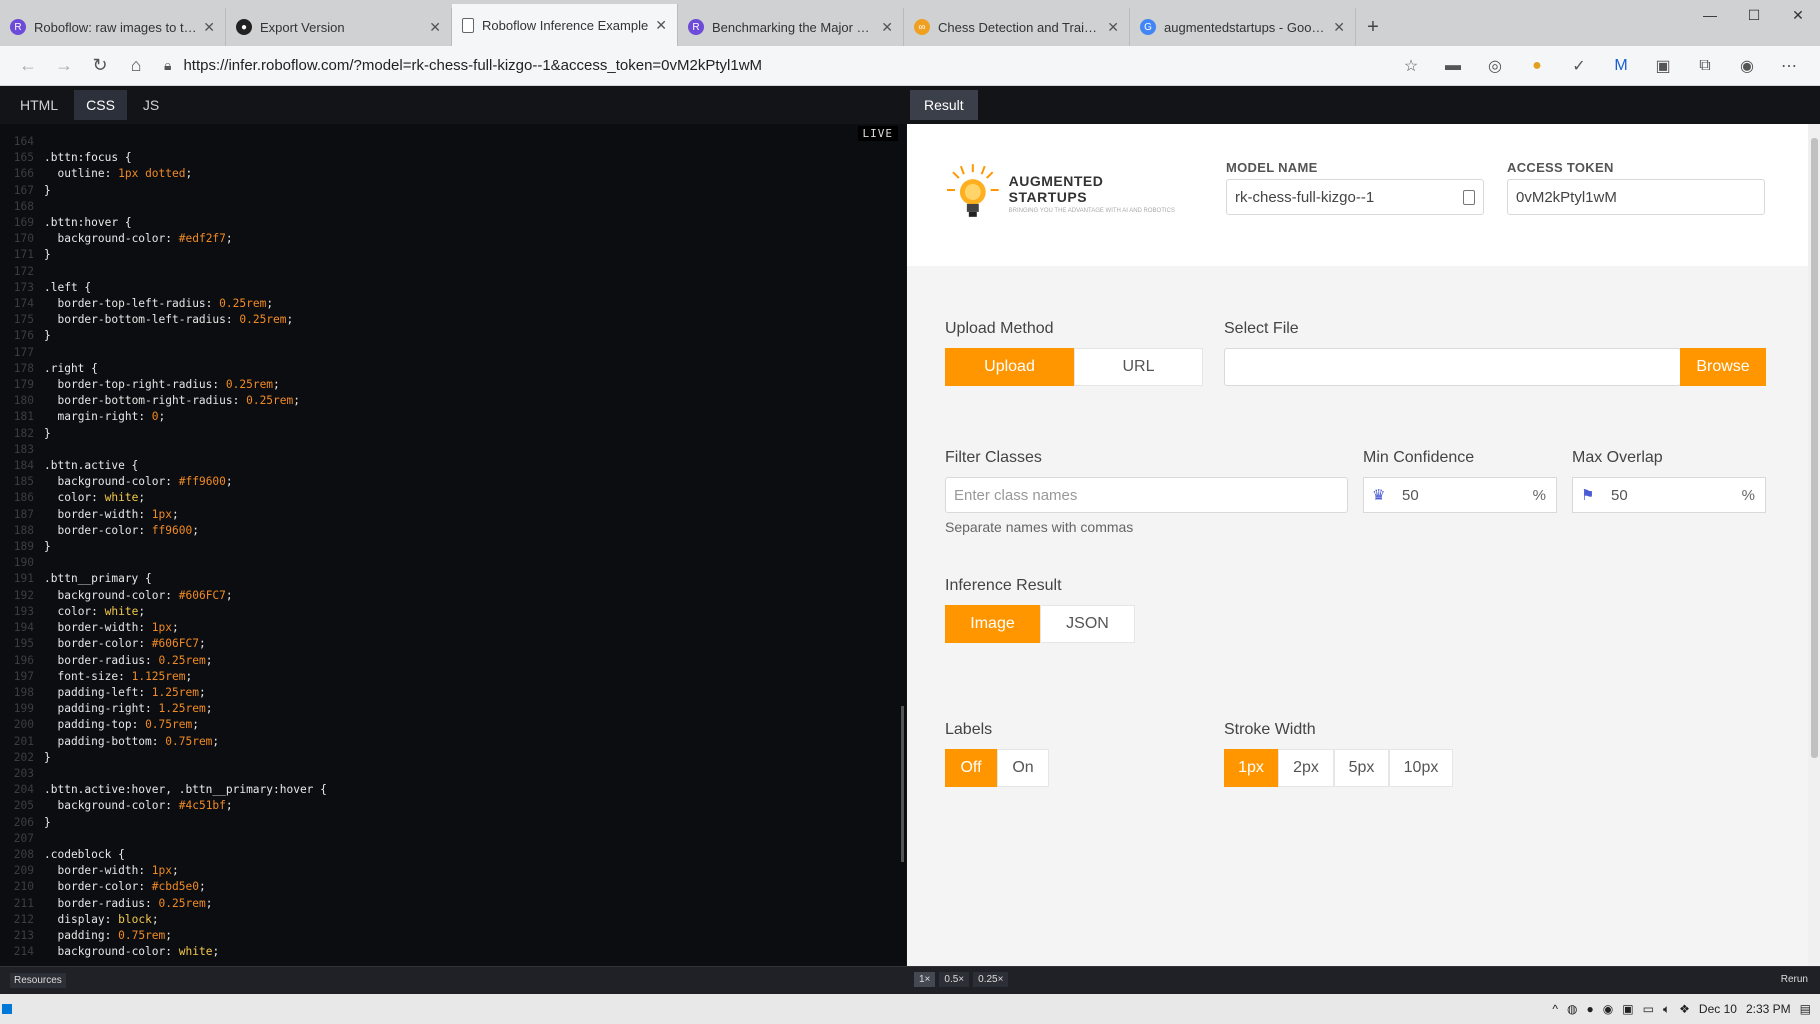  What do you see at coordinates (565, 25) in the screenshot?
I see `browser-tab-active: Roboflow Inference Example ✕` at bounding box center [565, 25].